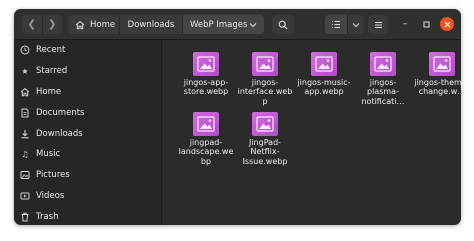  I want to click on close-icon, so click(447, 24).